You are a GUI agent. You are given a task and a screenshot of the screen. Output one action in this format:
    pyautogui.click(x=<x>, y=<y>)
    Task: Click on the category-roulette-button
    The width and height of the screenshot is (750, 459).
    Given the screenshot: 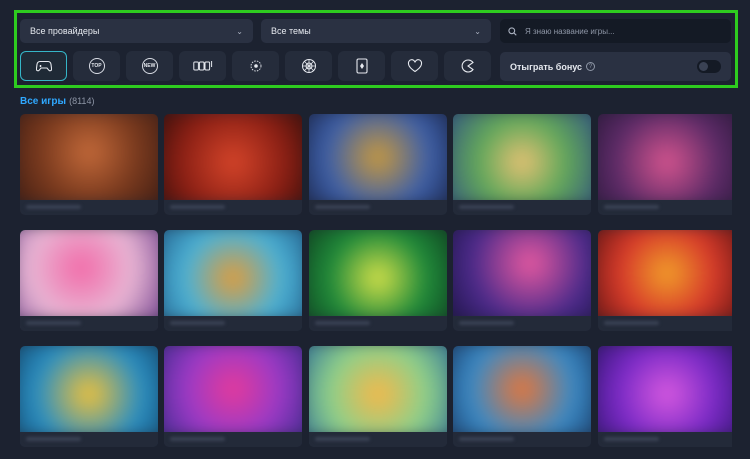 What is the action you would take?
    pyautogui.click(x=308, y=66)
    